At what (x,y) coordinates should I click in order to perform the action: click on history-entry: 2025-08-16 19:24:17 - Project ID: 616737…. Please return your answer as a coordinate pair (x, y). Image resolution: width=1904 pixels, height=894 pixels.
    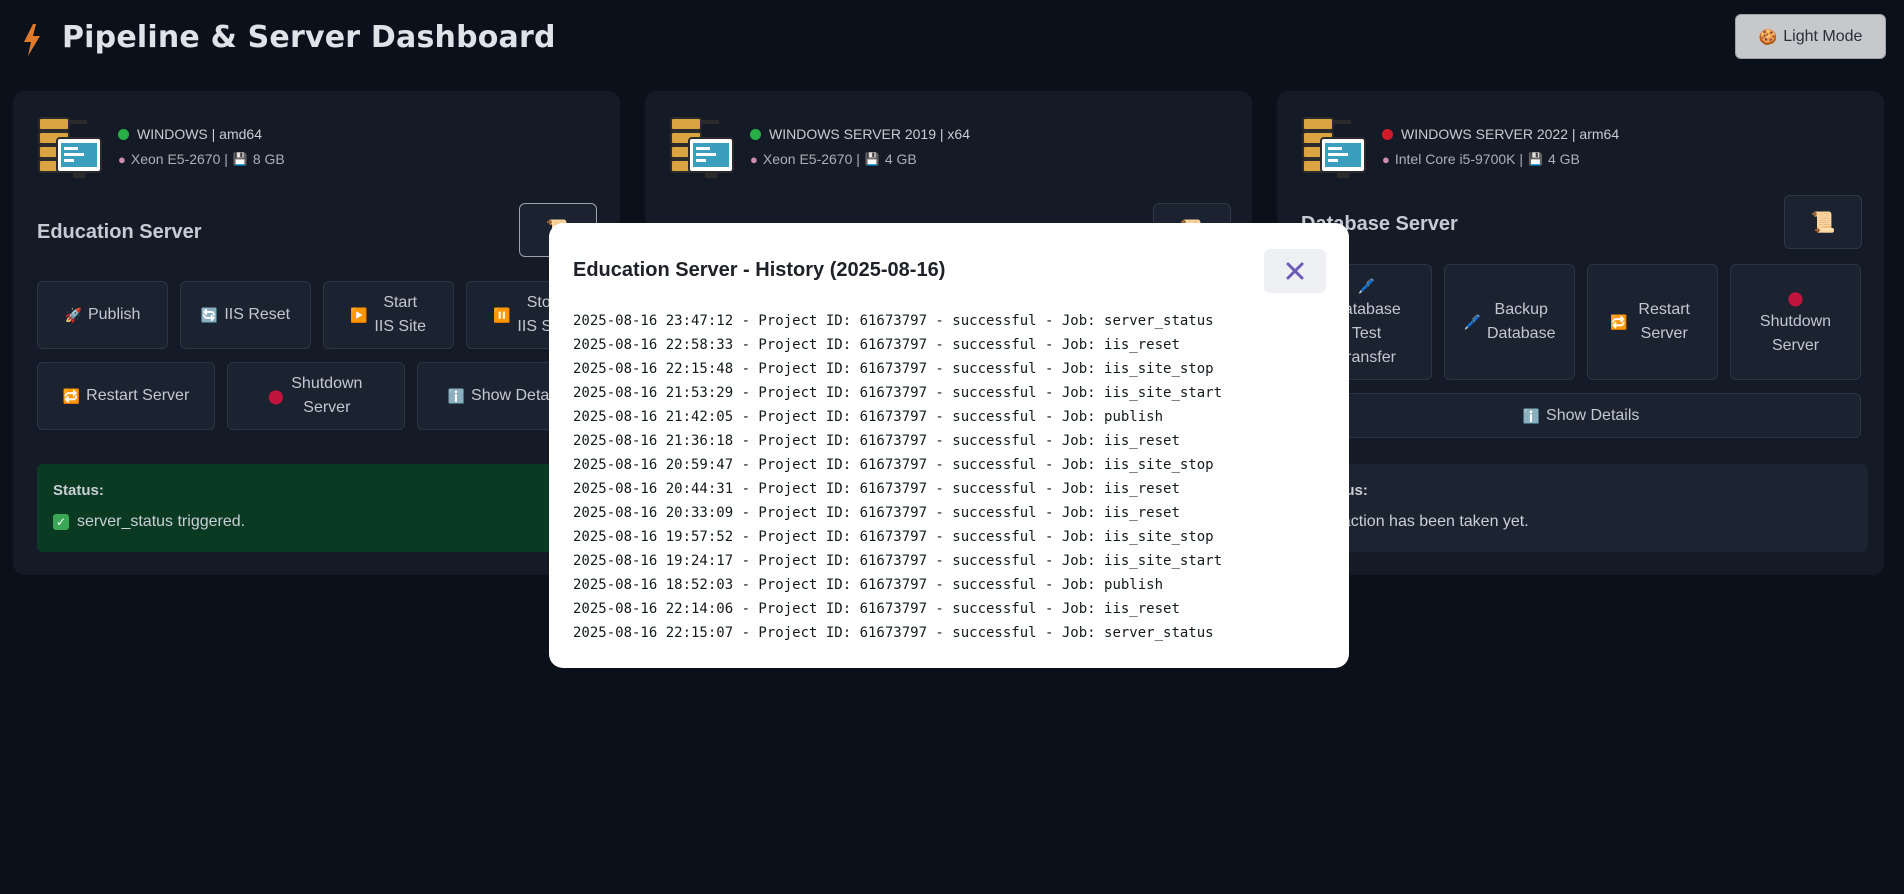
    Looking at the image, I should click on (898, 561).